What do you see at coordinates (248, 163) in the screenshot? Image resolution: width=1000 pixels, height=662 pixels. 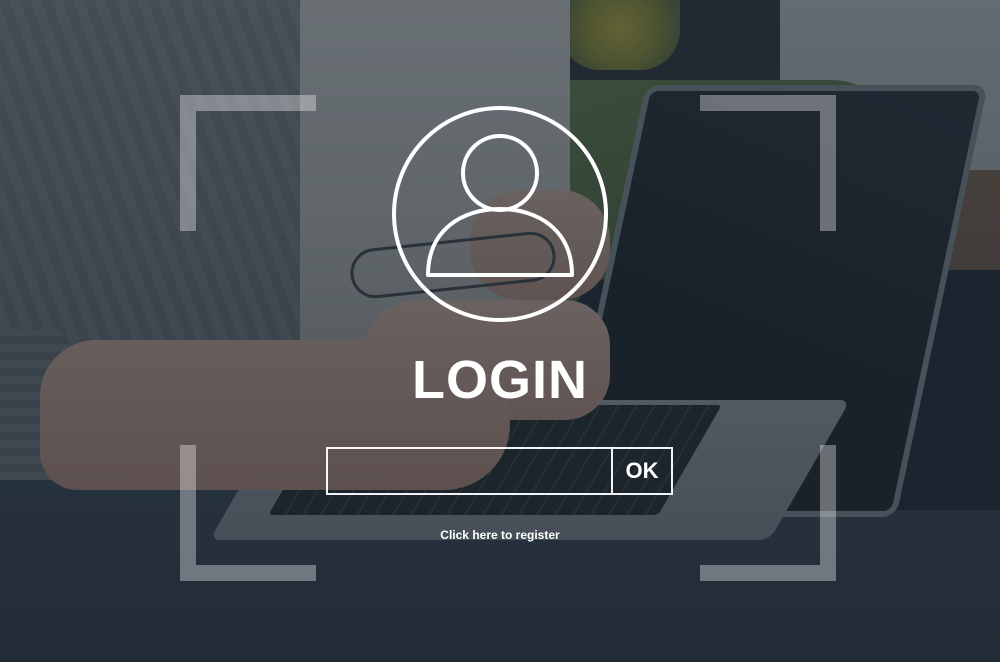 I see `frame-corner-top-left` at bounding box center [248, 163].